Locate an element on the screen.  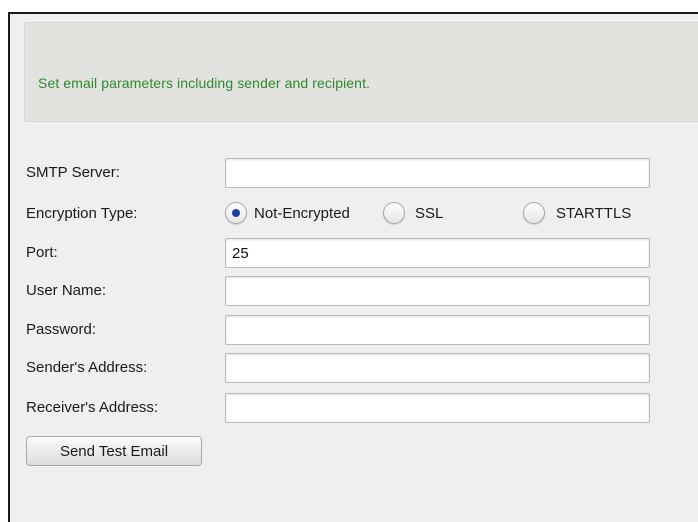
port-input is located at coordinates (437, 253).